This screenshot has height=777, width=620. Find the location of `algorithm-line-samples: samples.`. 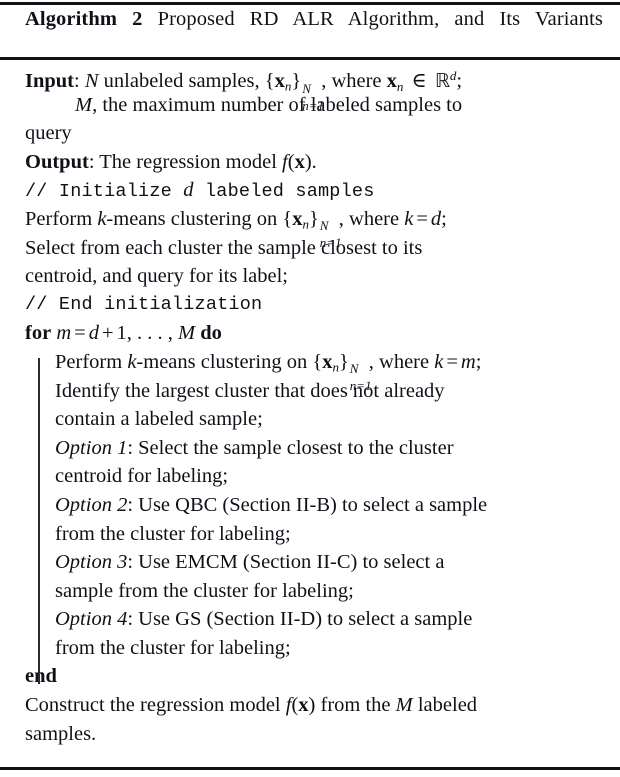

algorithm-line-samples: samples. is located at coordinates (61, 733).